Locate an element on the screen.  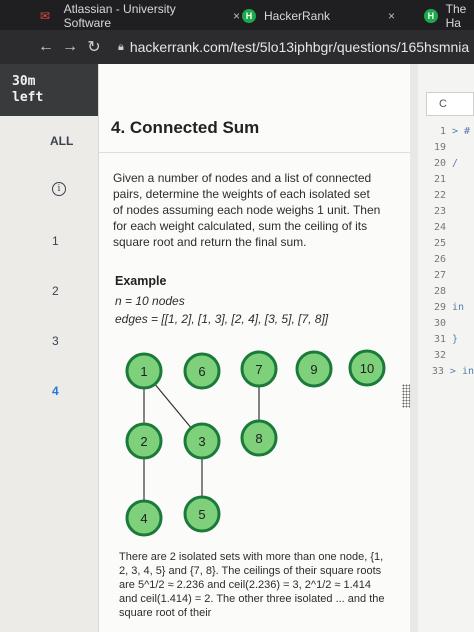
graph-node-label: 9 is located at coordinates (313, 369).